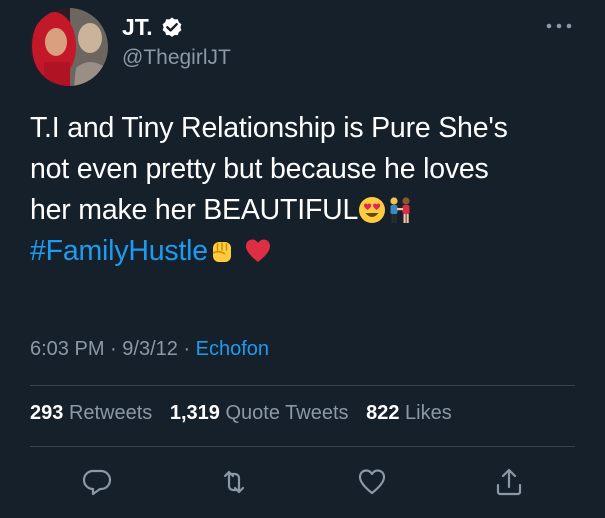  What do you see at coordinates (119, 251) in the screenshot?
I see `hashtag-link: #FamilyHustle` at bounding box center [119, 251].